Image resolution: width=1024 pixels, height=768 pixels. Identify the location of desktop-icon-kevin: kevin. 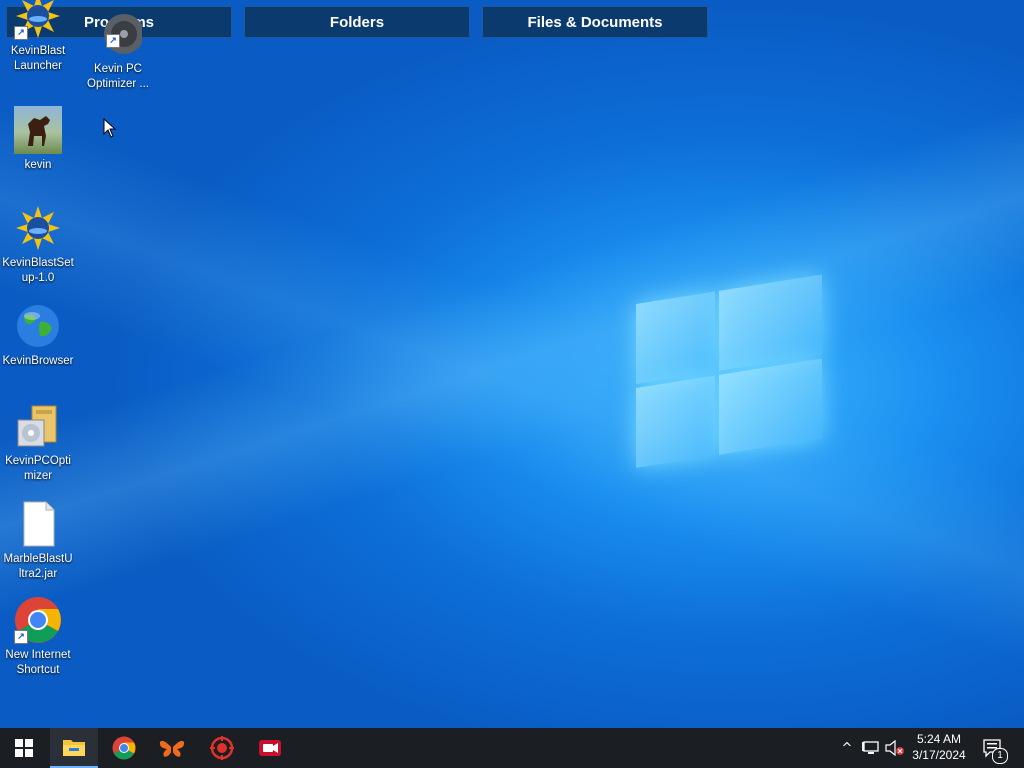
(38, 139).